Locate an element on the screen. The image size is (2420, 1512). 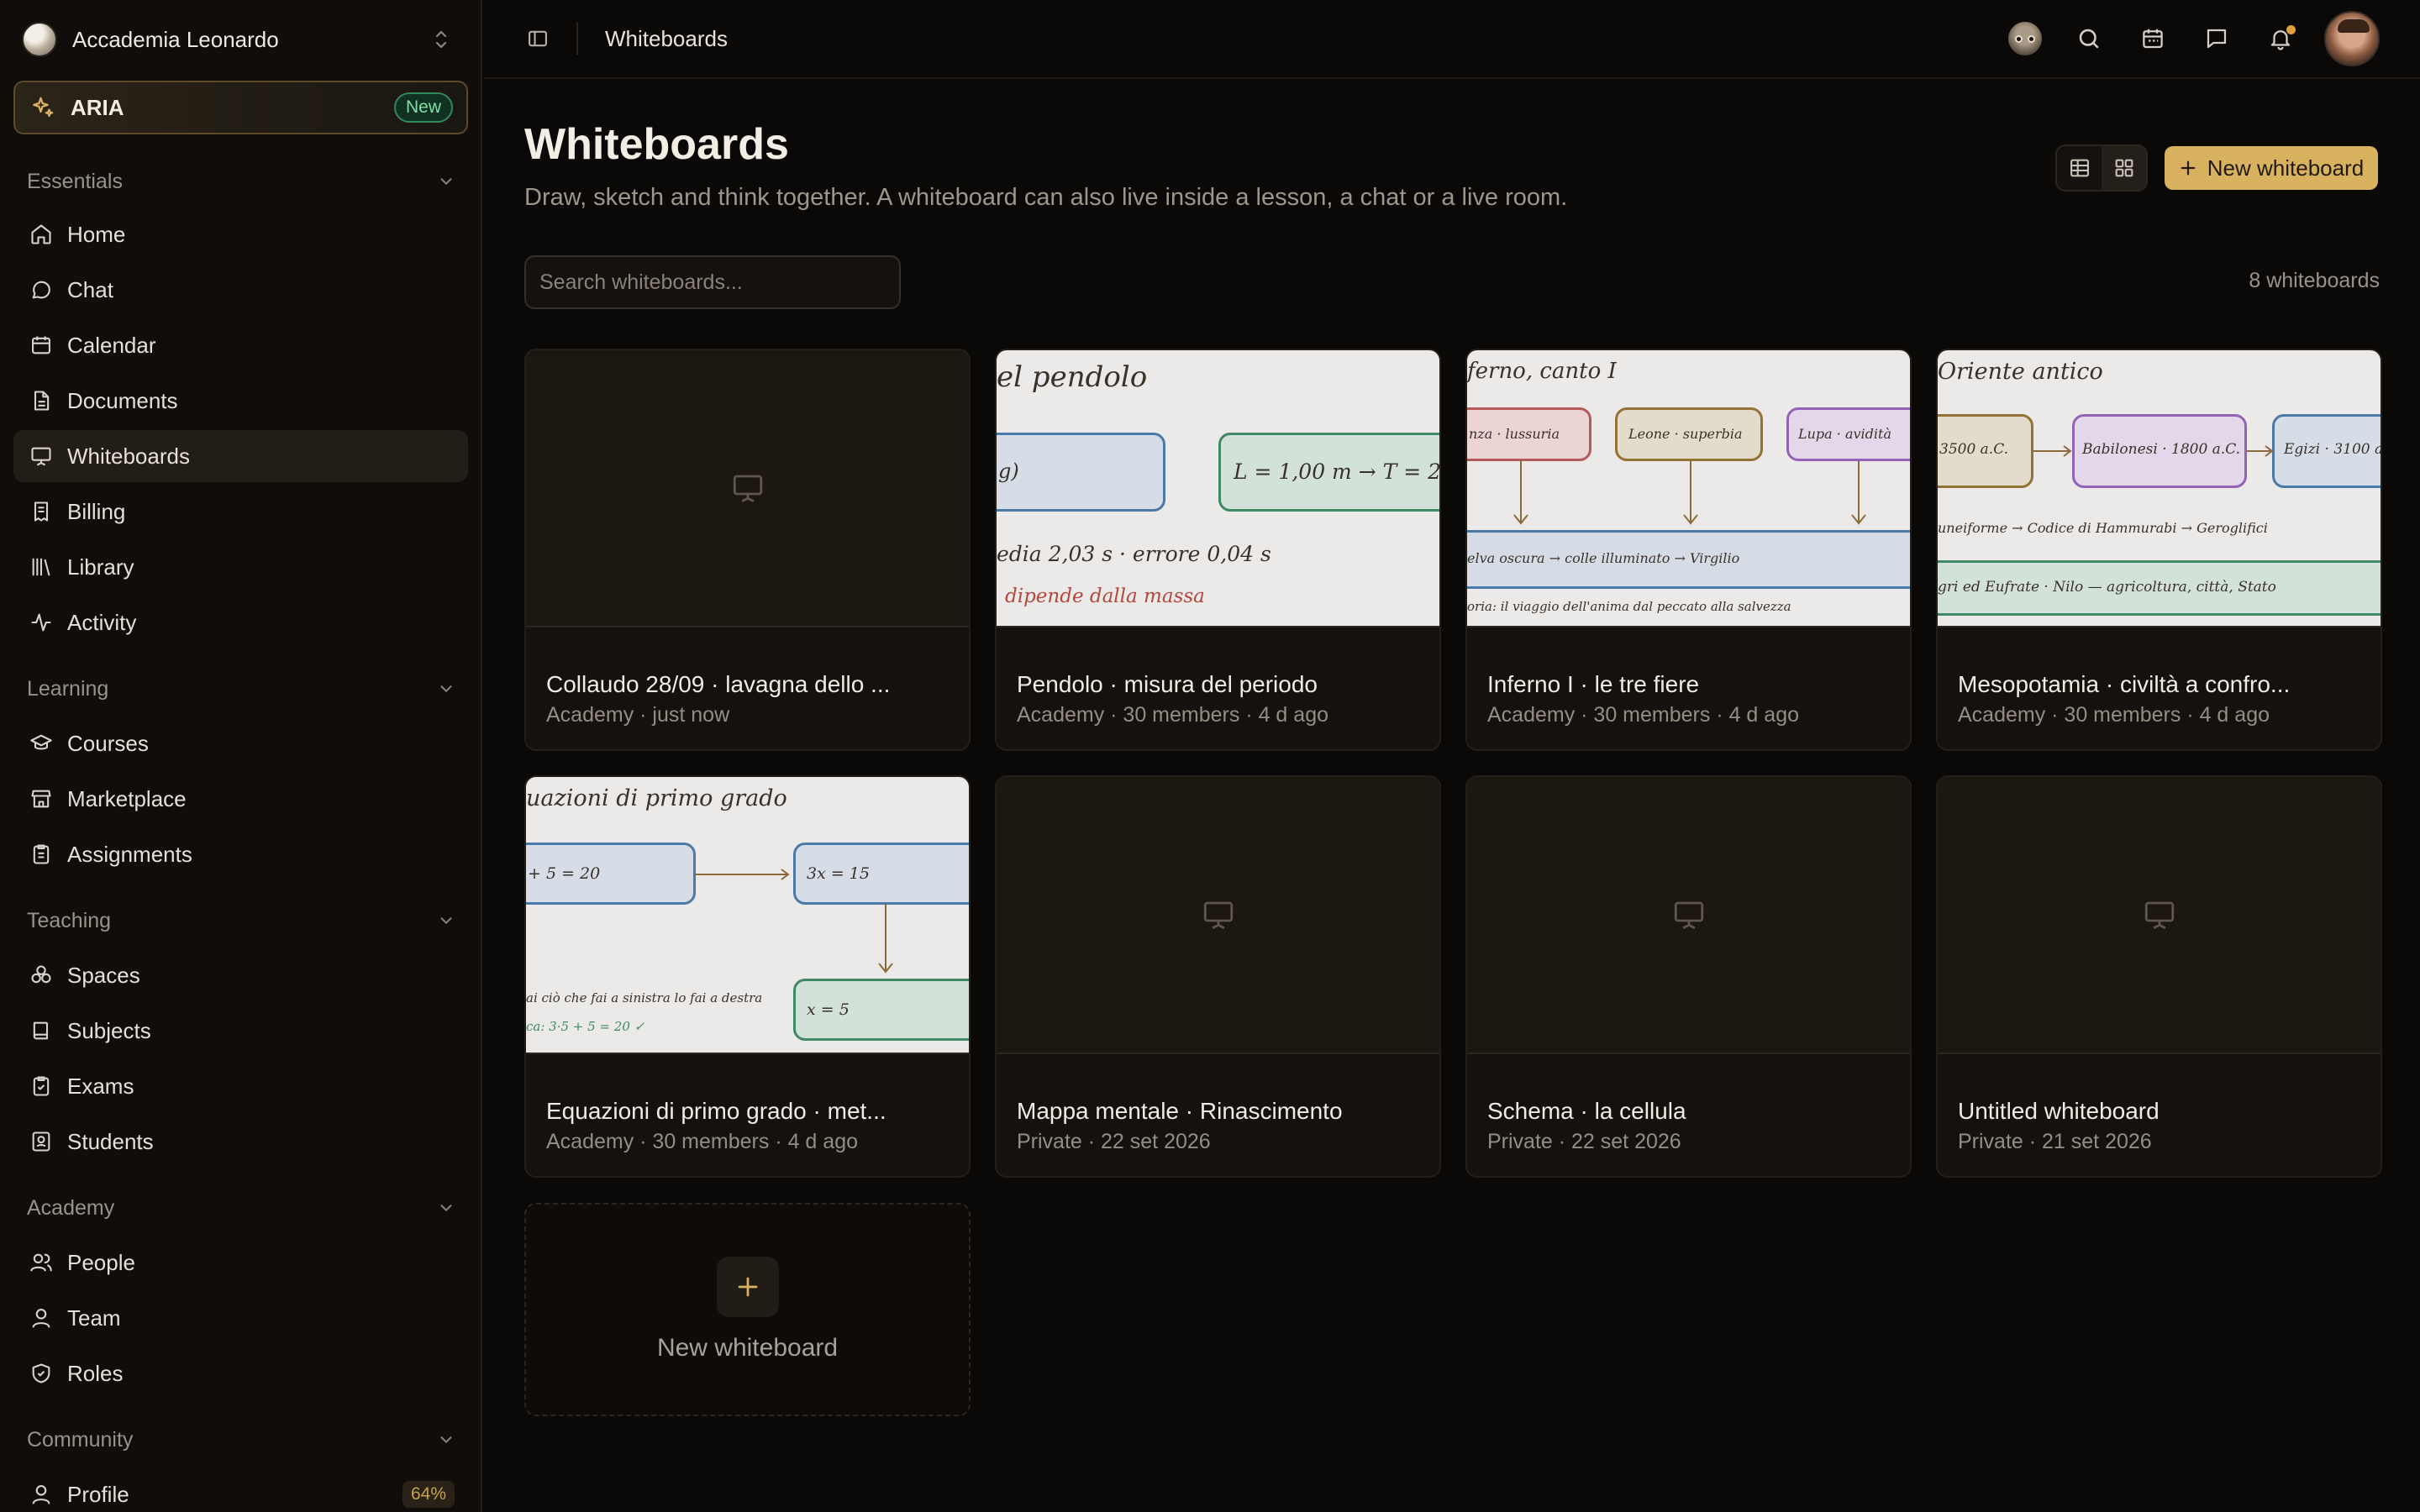
thumb-box-text: nza · lussuria is located at coordinates (1514, 434).